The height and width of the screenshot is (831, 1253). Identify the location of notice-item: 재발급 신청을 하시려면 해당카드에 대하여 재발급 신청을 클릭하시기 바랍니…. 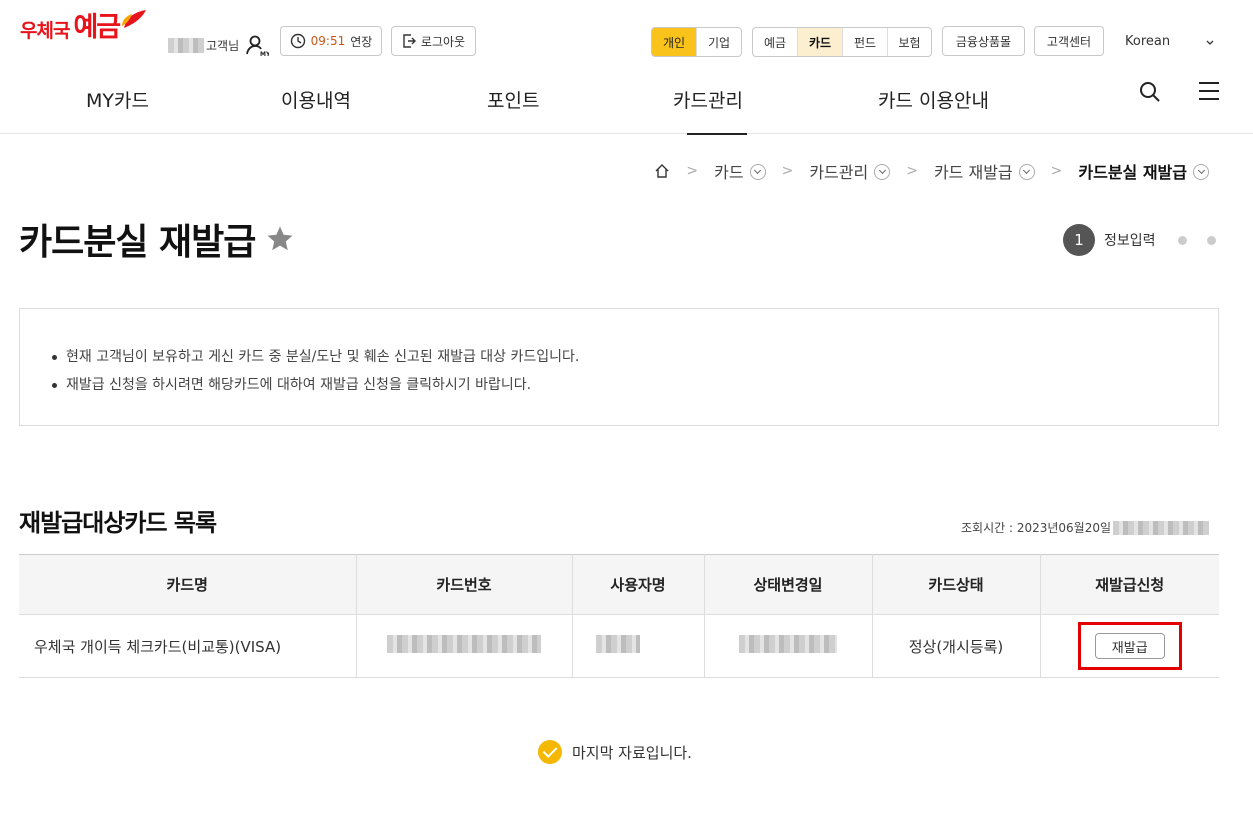
(315, 385).